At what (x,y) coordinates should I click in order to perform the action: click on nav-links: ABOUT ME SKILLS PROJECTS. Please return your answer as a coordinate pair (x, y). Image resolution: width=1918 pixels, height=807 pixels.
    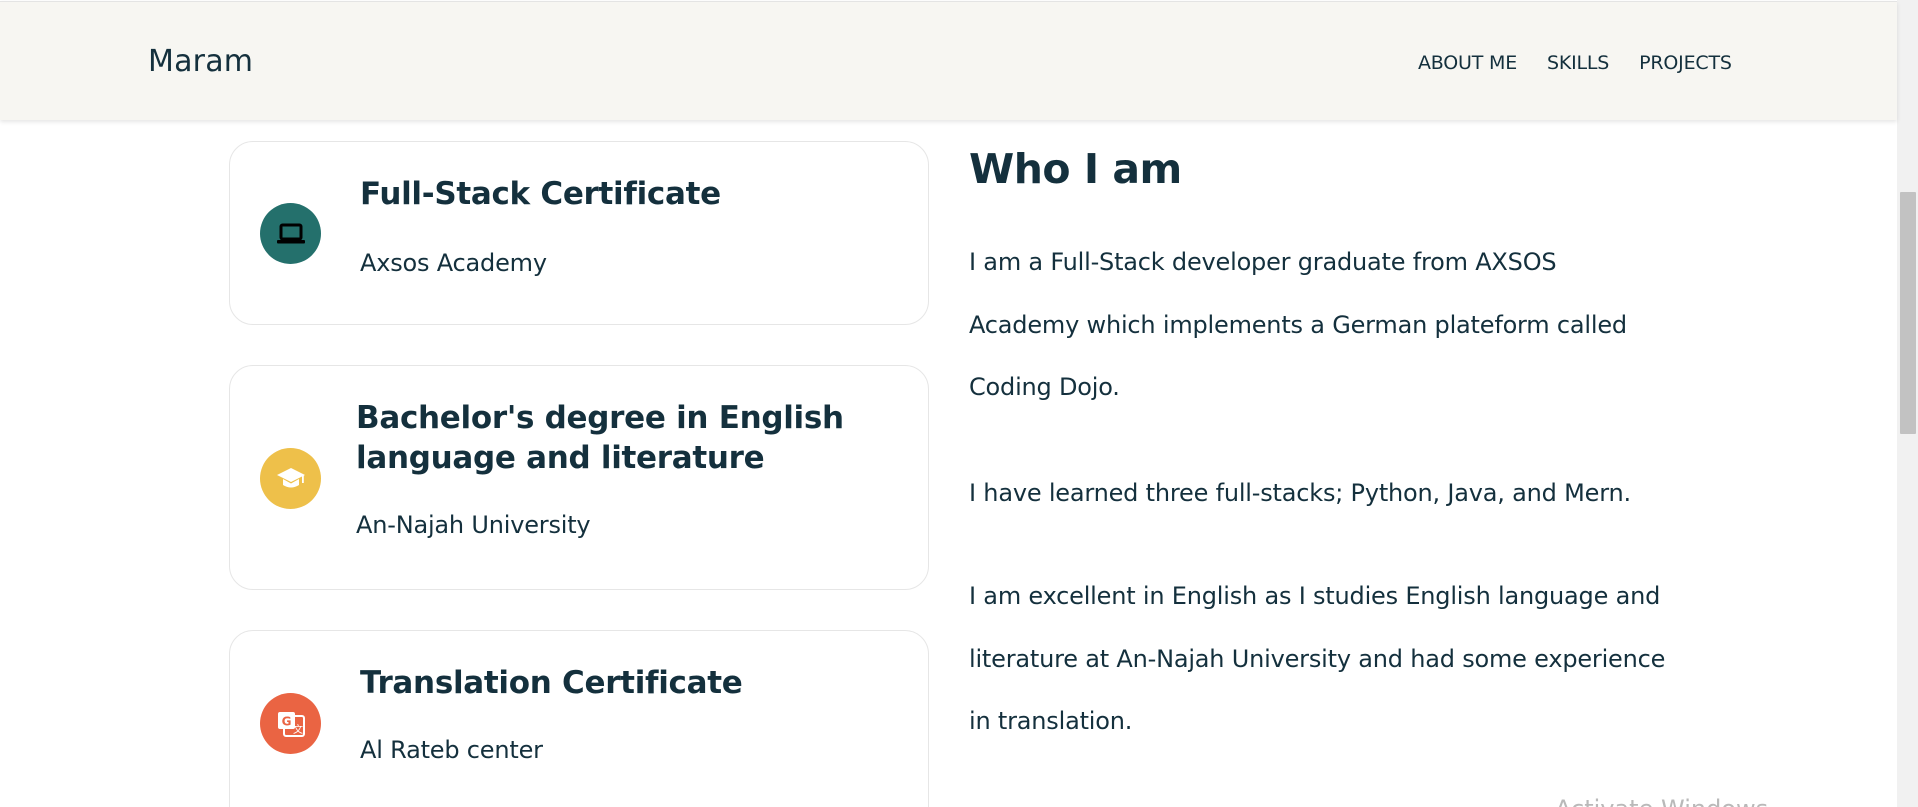
    Looking at the image, I should click on (1575, 63).